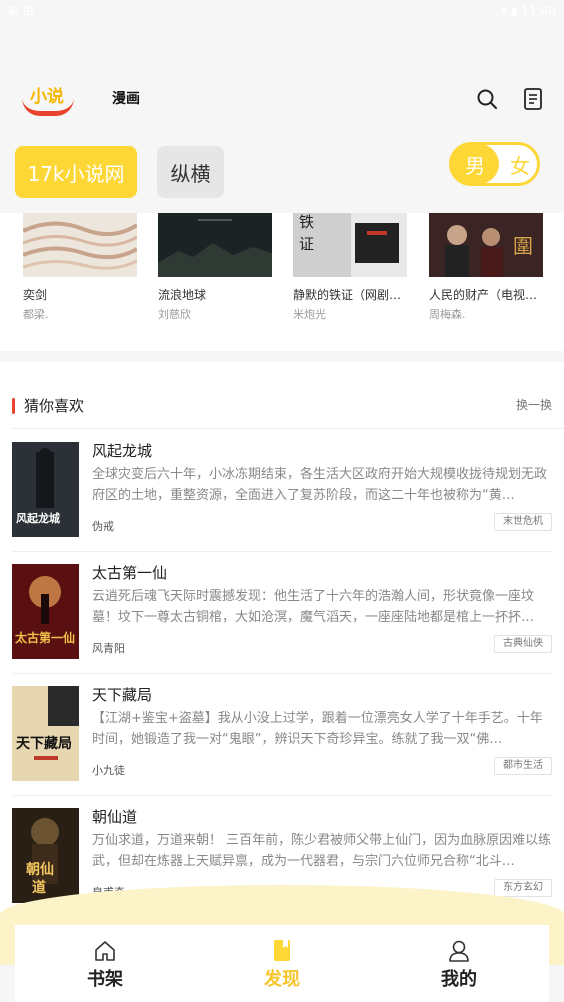 This screenshot has height=1002, width=564. What do you see at coordinates (523, 246) in the screenshot?
I see `svg-text: 圍` at bounding box center [523, 246].